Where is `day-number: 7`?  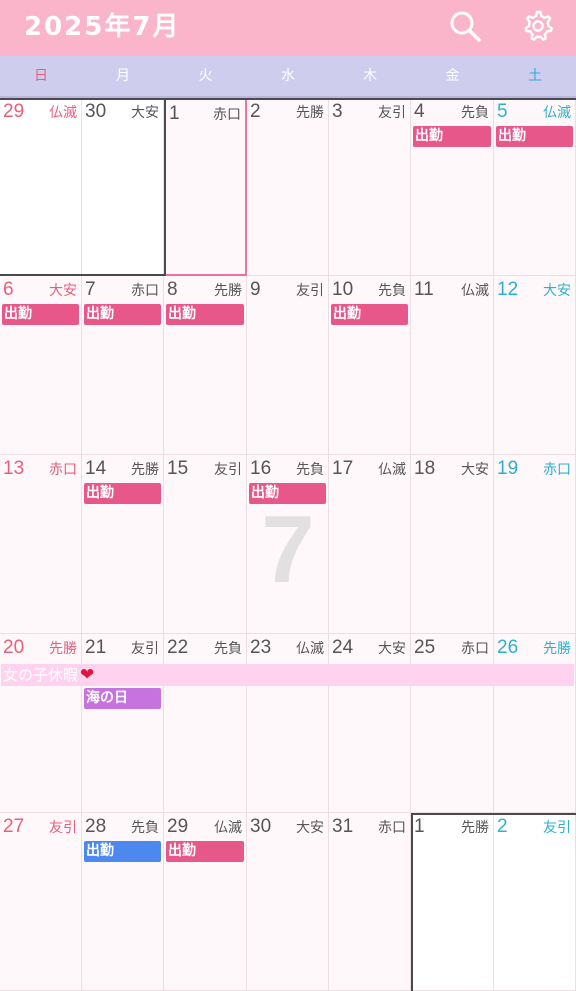
day-number: 7 is located at coordinates (90, 289).